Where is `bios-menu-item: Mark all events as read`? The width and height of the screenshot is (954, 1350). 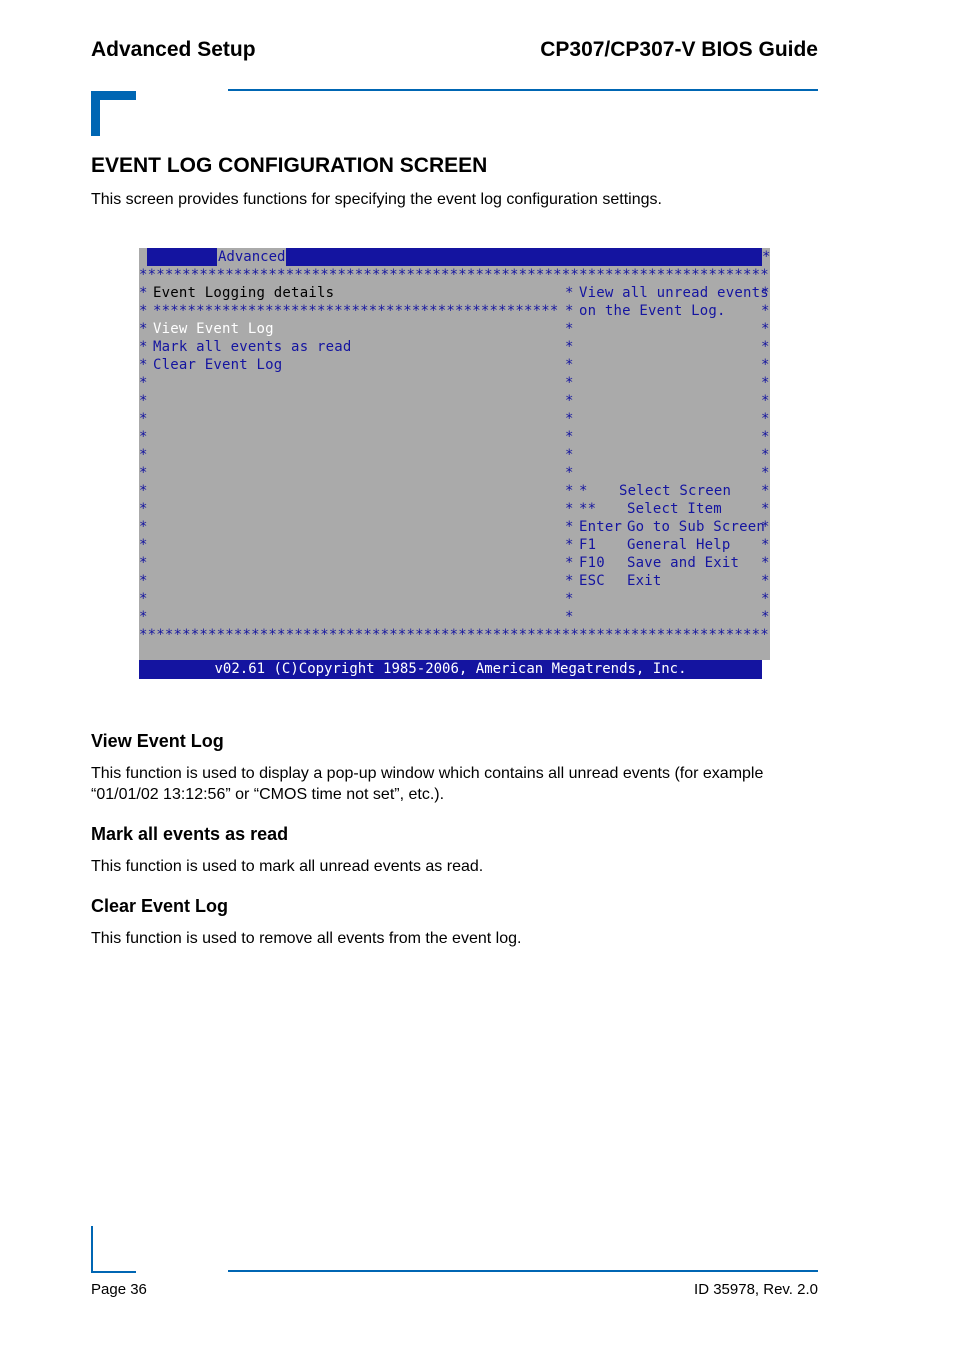
bios-menu-item: Mark all events as read is located at coordinates (252, 347).